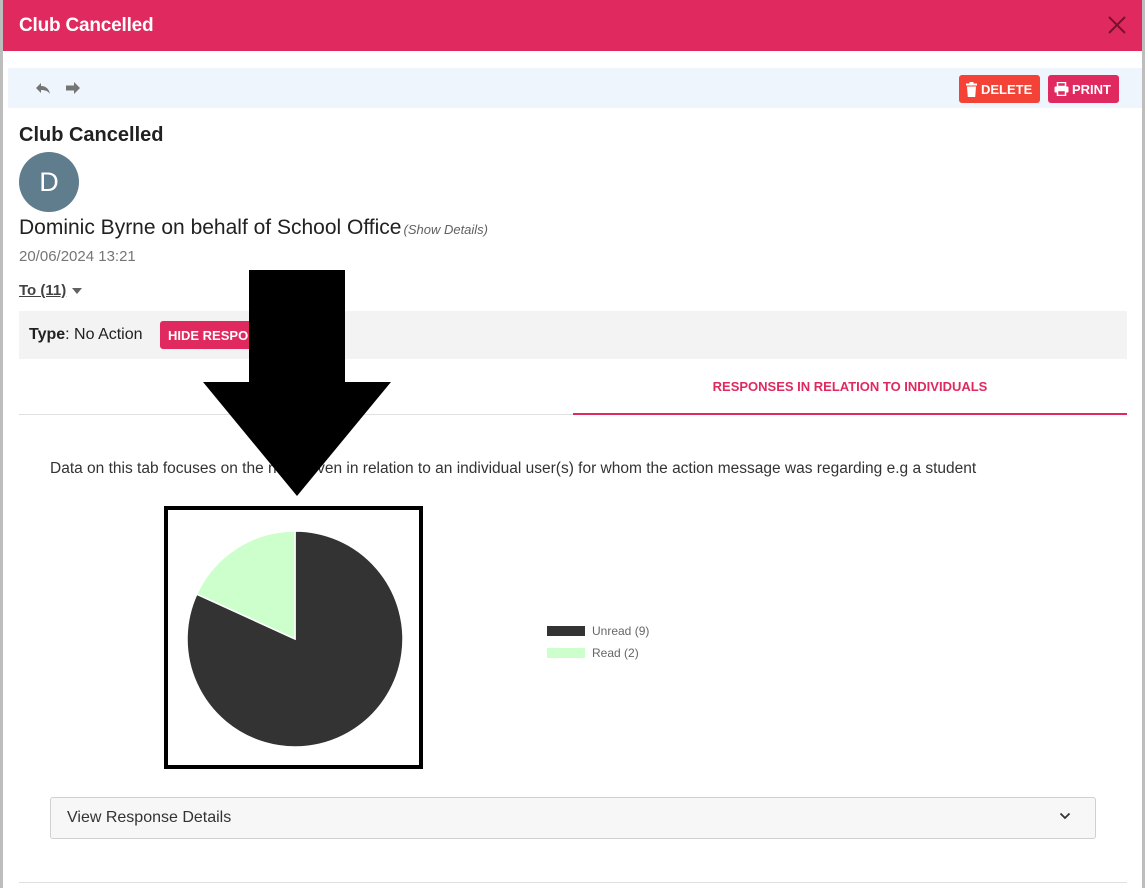  Describe the element at coordinates (850, 387) in the screenshot. I see `tab-responses-individuals: RESPONSES IN RELATION TO INDIVIDUALS` at that location.